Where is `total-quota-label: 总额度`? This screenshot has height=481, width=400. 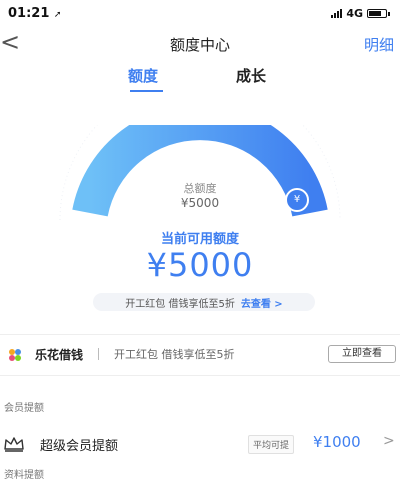 total-quota-label: 总额度 is located at coordinates (200, 188).